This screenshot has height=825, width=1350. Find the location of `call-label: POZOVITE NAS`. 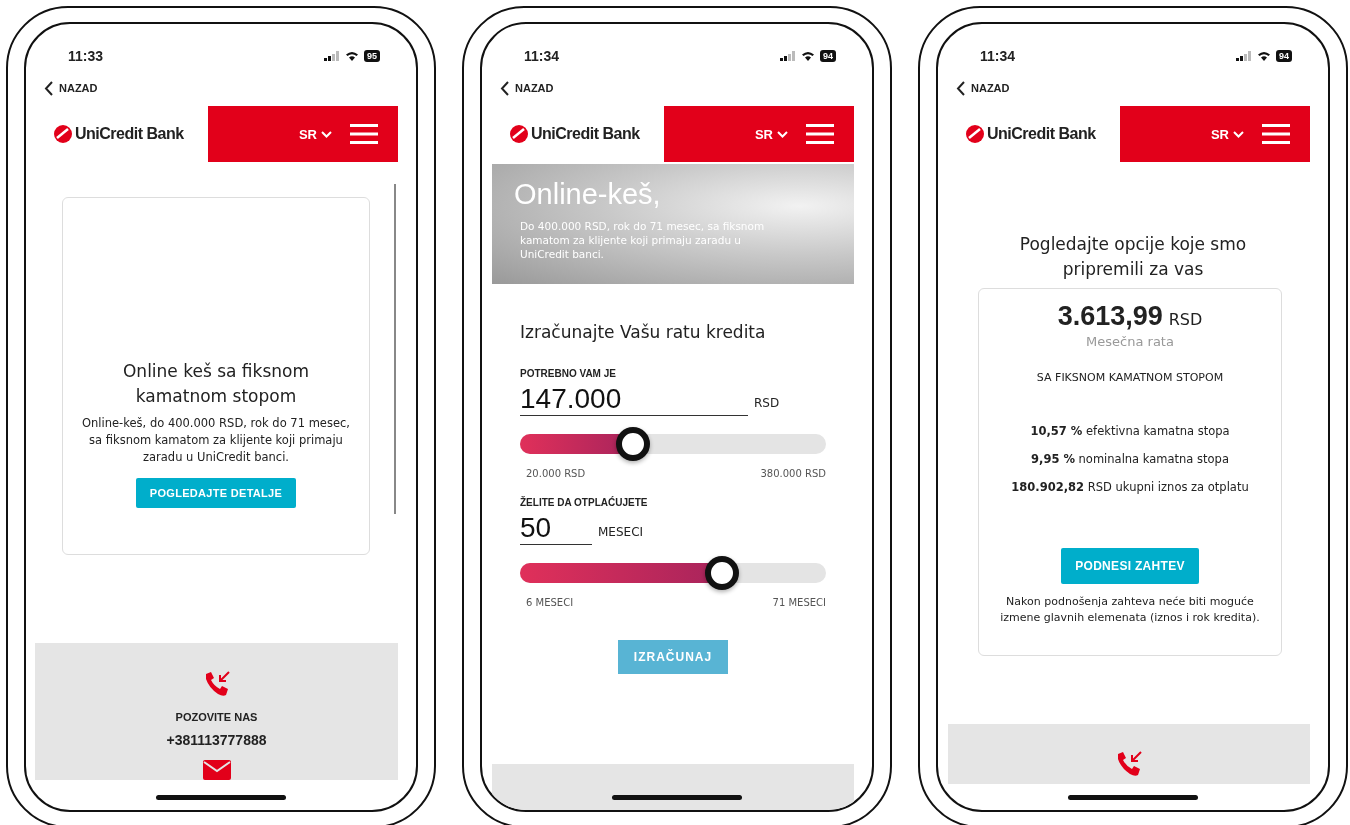

call-label: POZOVITE NAS is located at coordinates (216, 717).